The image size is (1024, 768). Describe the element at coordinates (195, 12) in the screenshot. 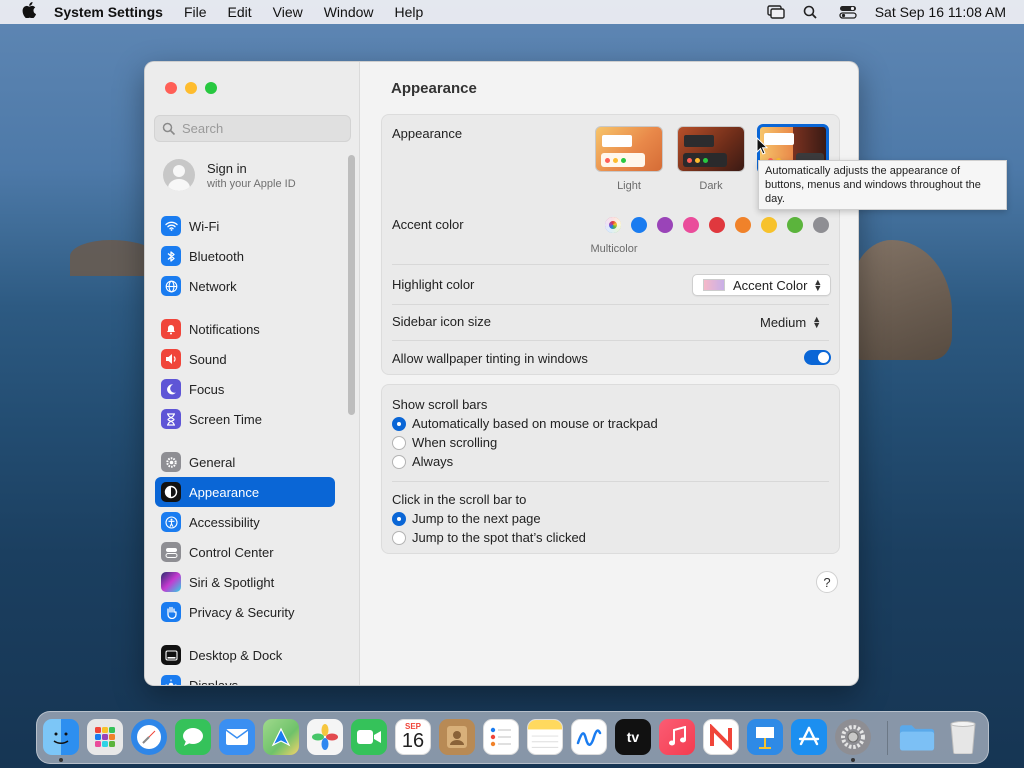

I see `menu-file: File` at that location.